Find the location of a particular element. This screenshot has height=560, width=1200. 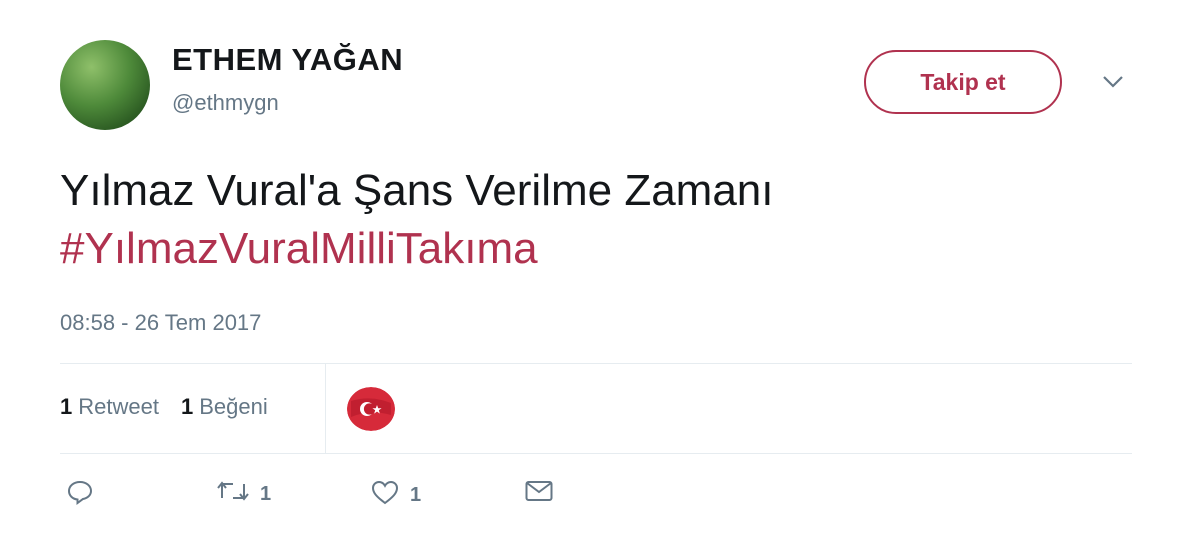

hashtag-link: #YılmazVuralMilliTakıma is located at coordinates (600, 249).